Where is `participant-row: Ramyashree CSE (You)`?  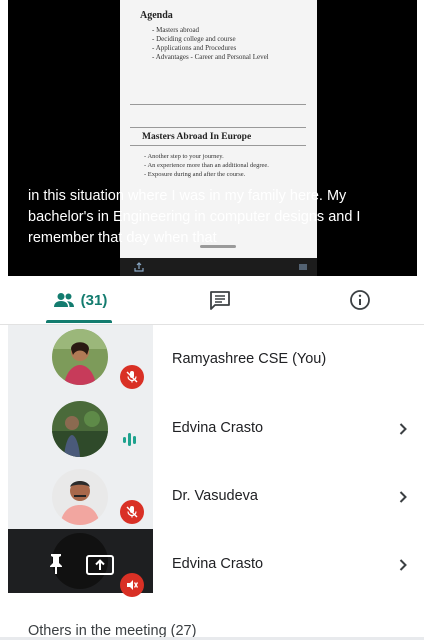 participant-row: Ramyashree CSE (You) is located at coordinates (212, 359).